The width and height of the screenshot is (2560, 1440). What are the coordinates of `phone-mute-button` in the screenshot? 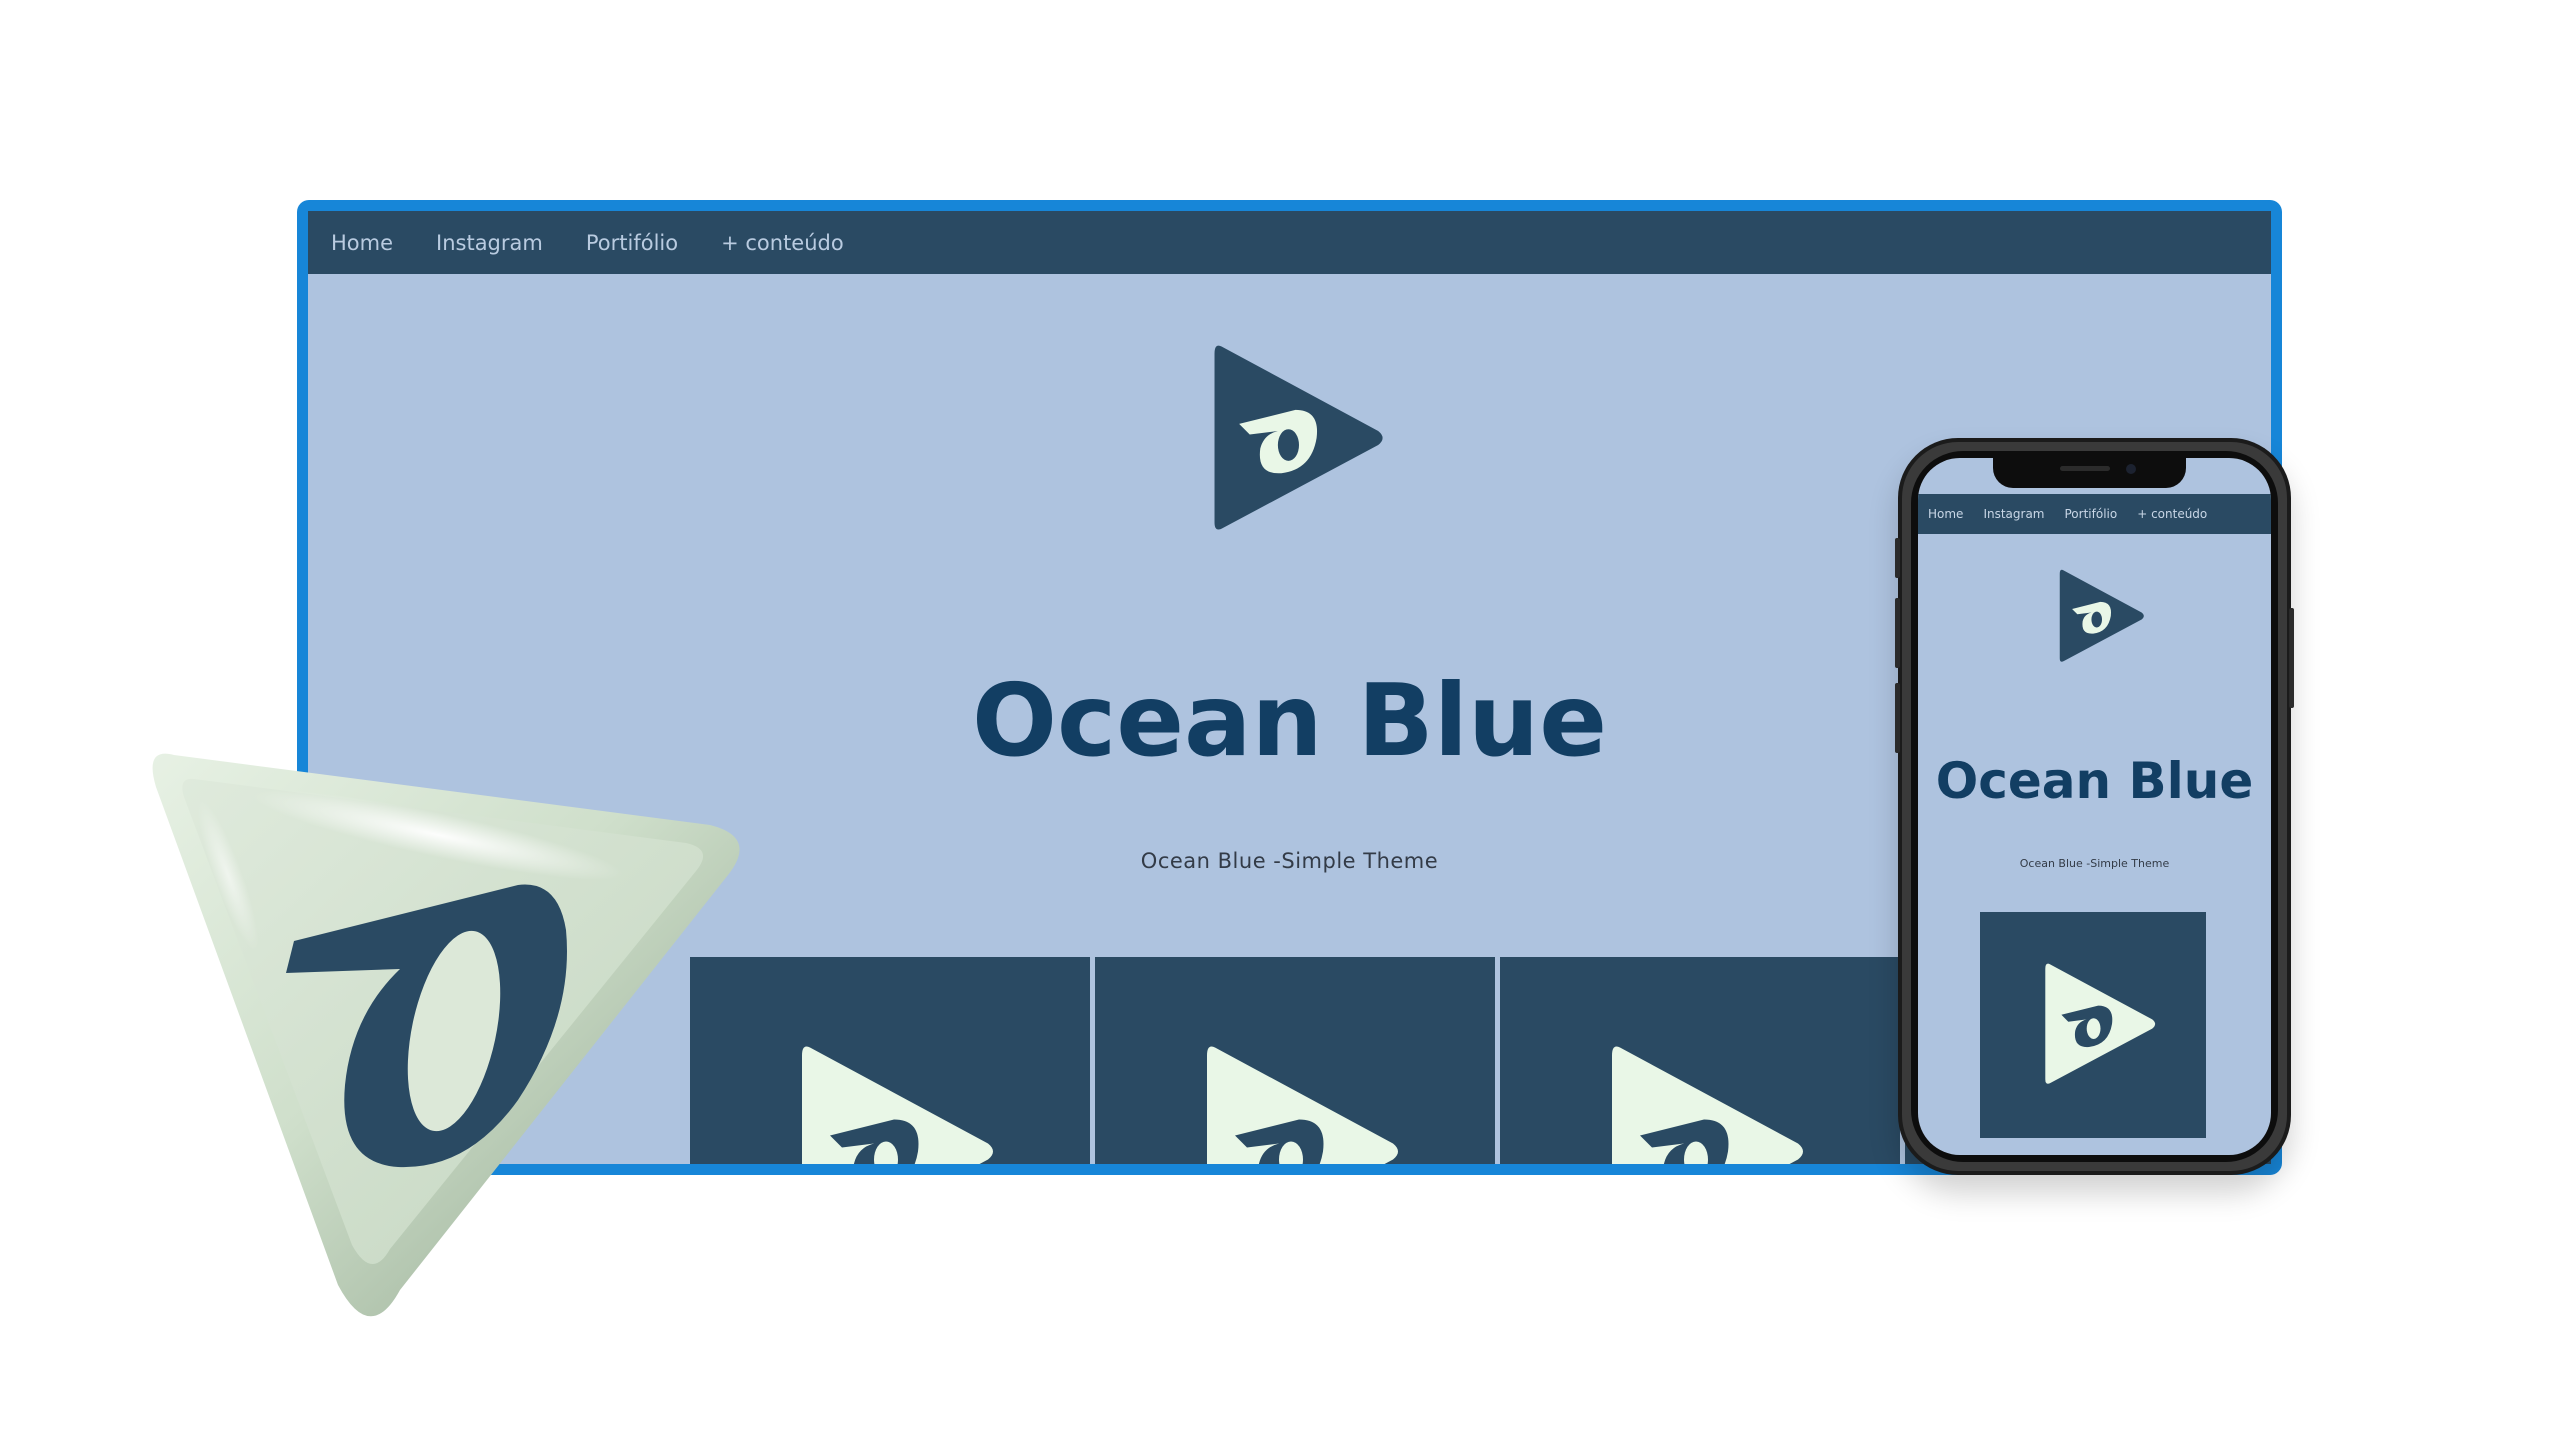 It's located at (1897, 558).